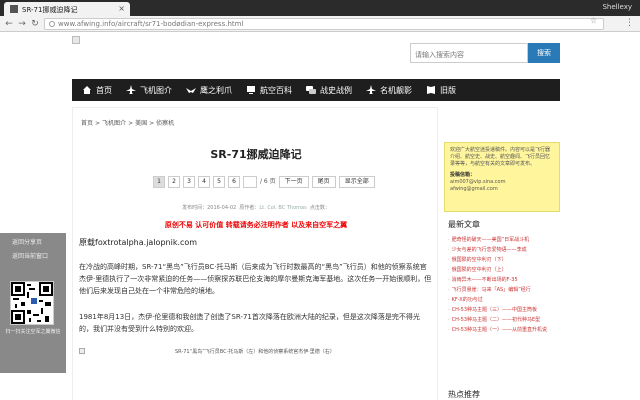 This screenshot has width=640, height=400. What do you see at coordinates (141, 123) in the screenshot?
I see `breadcrumb-usa: 美国` at bounding box center [141, 123].